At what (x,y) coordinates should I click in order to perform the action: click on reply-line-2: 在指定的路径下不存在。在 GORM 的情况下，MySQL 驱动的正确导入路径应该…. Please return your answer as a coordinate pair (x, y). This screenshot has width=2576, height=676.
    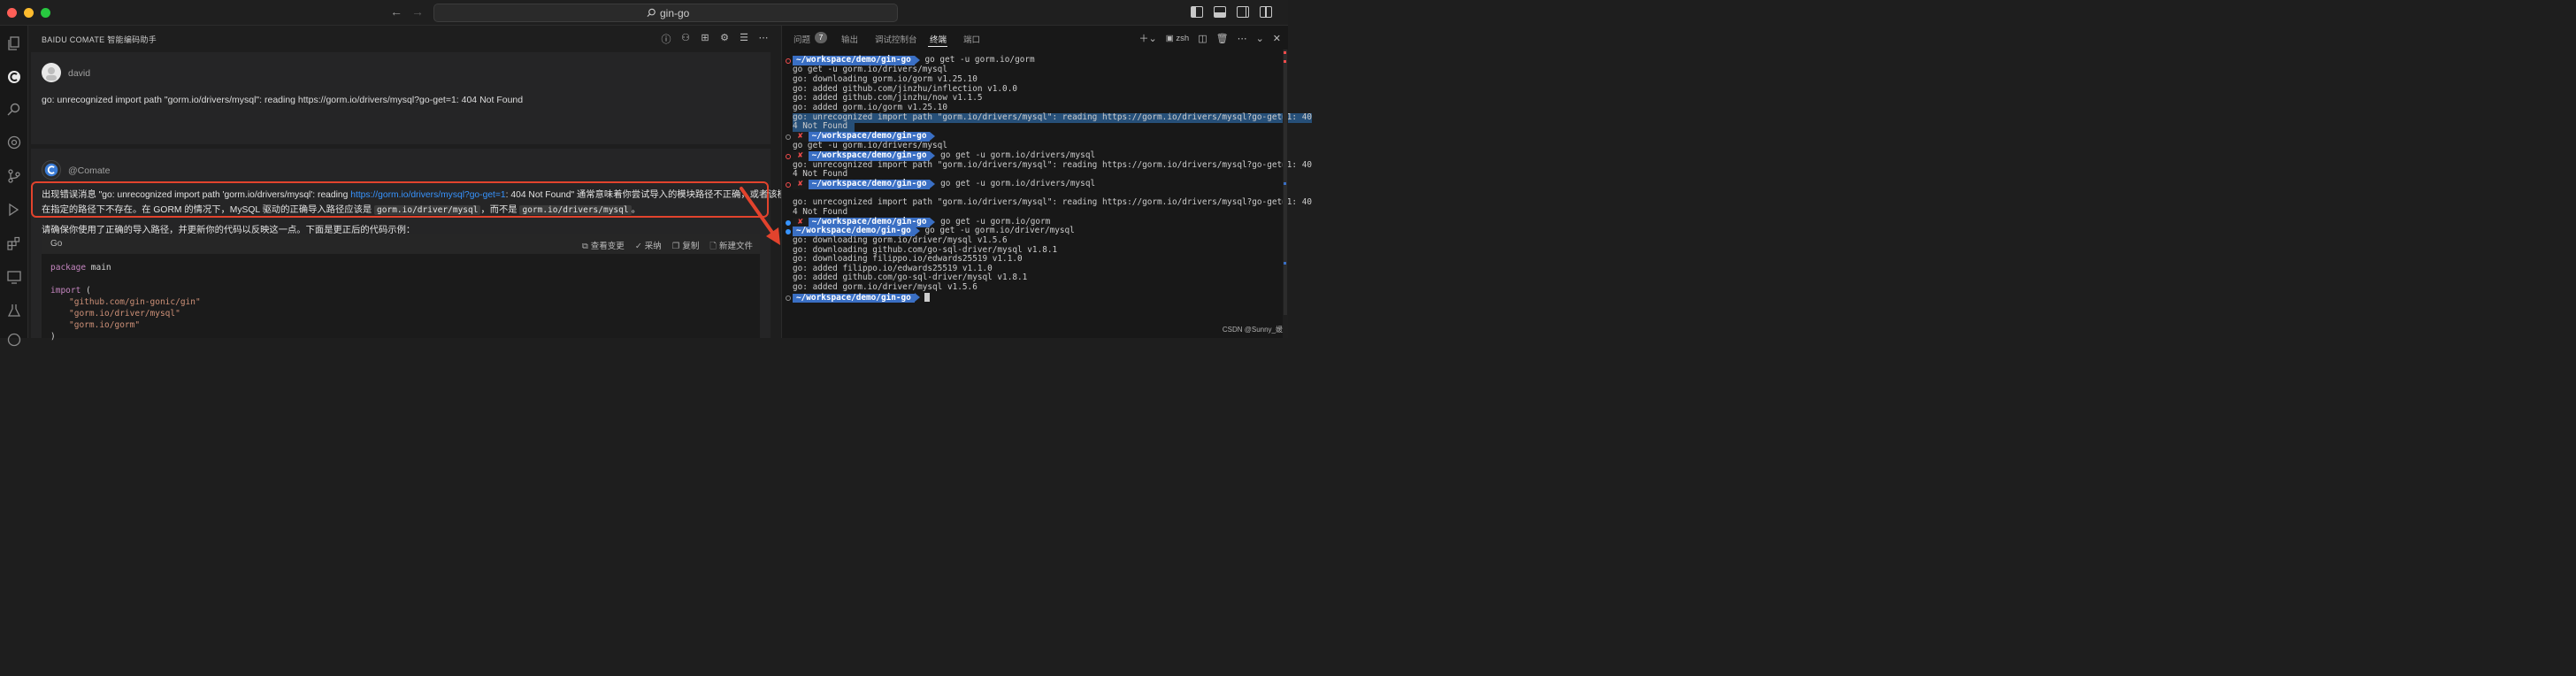
    Looking at the image, I should click on (341, 210).